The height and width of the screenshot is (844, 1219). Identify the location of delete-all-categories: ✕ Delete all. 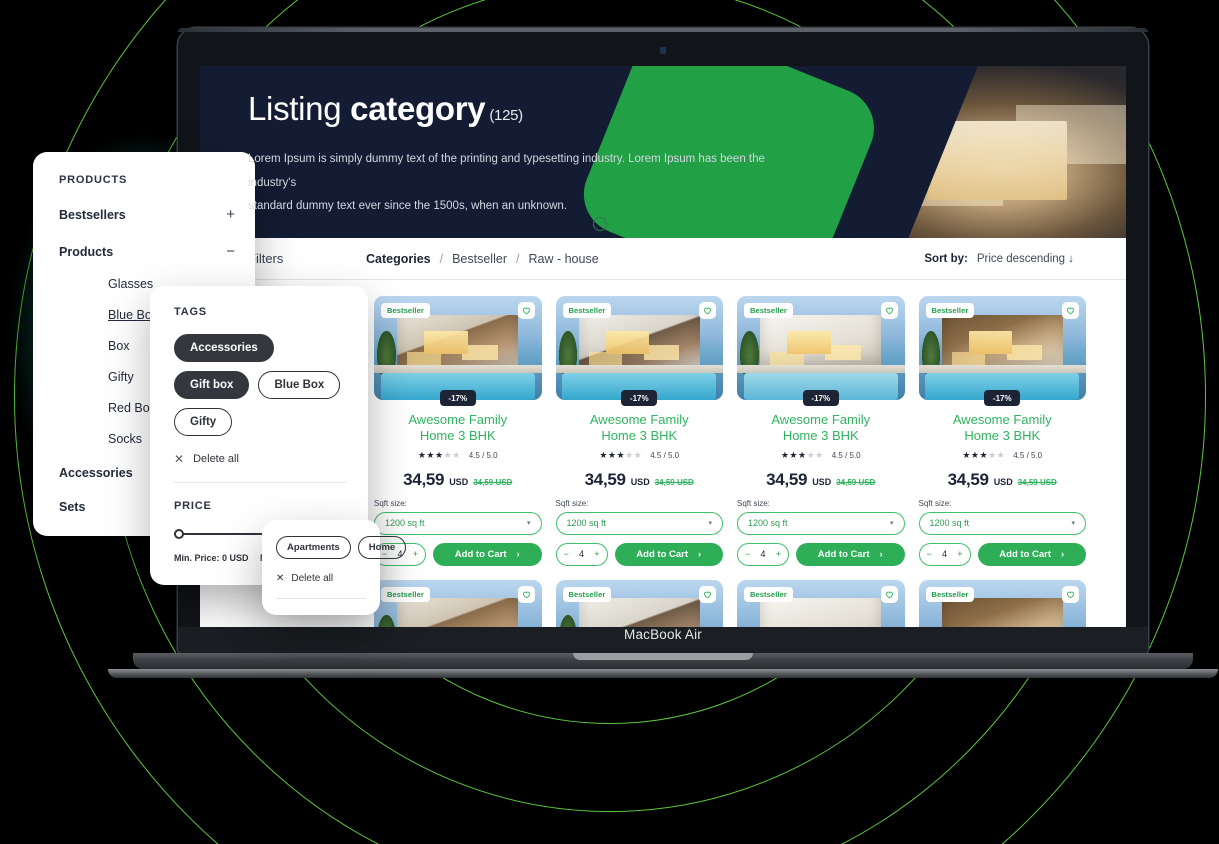
(321, 578).